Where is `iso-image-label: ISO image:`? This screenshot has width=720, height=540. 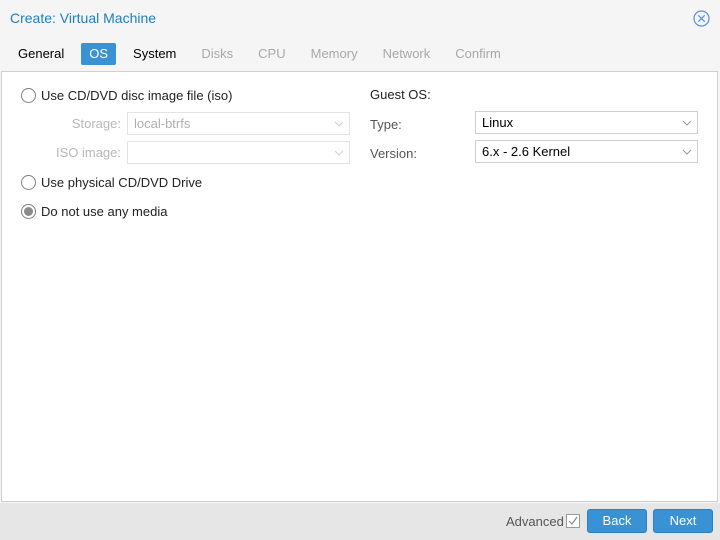 iso-image-label: ISO image: is located at coordinates (88, 152).